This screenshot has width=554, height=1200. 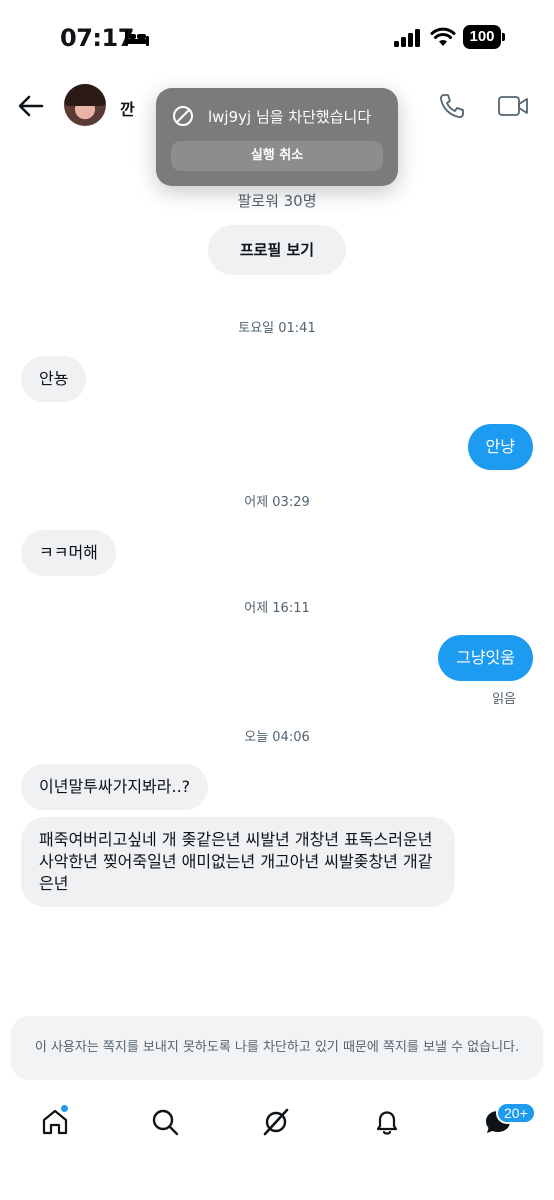 What do you see at coordinates (277, 1145) in the screenshot?
I see `bottom-navigation: 20+` at bounding box center [277, 1145].